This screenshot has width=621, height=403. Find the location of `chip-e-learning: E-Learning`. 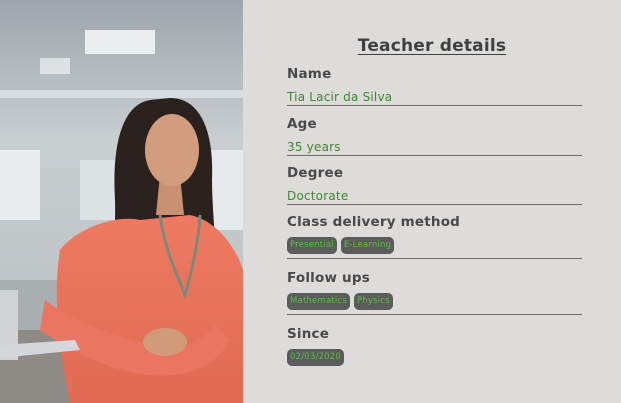

chip-e-learning: E-Learning is located at coordinates (367, 245).